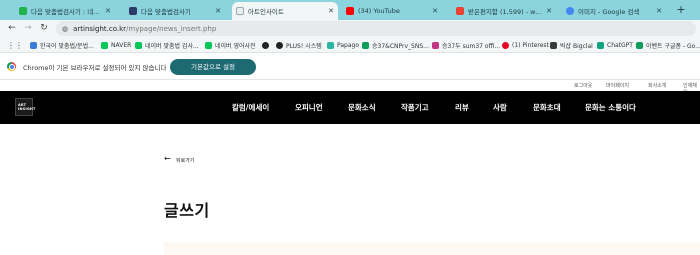  What do you see at coordinates (432, 248) in the screenshot?
I see `write-form-panel` at bounding box center [432, 248].